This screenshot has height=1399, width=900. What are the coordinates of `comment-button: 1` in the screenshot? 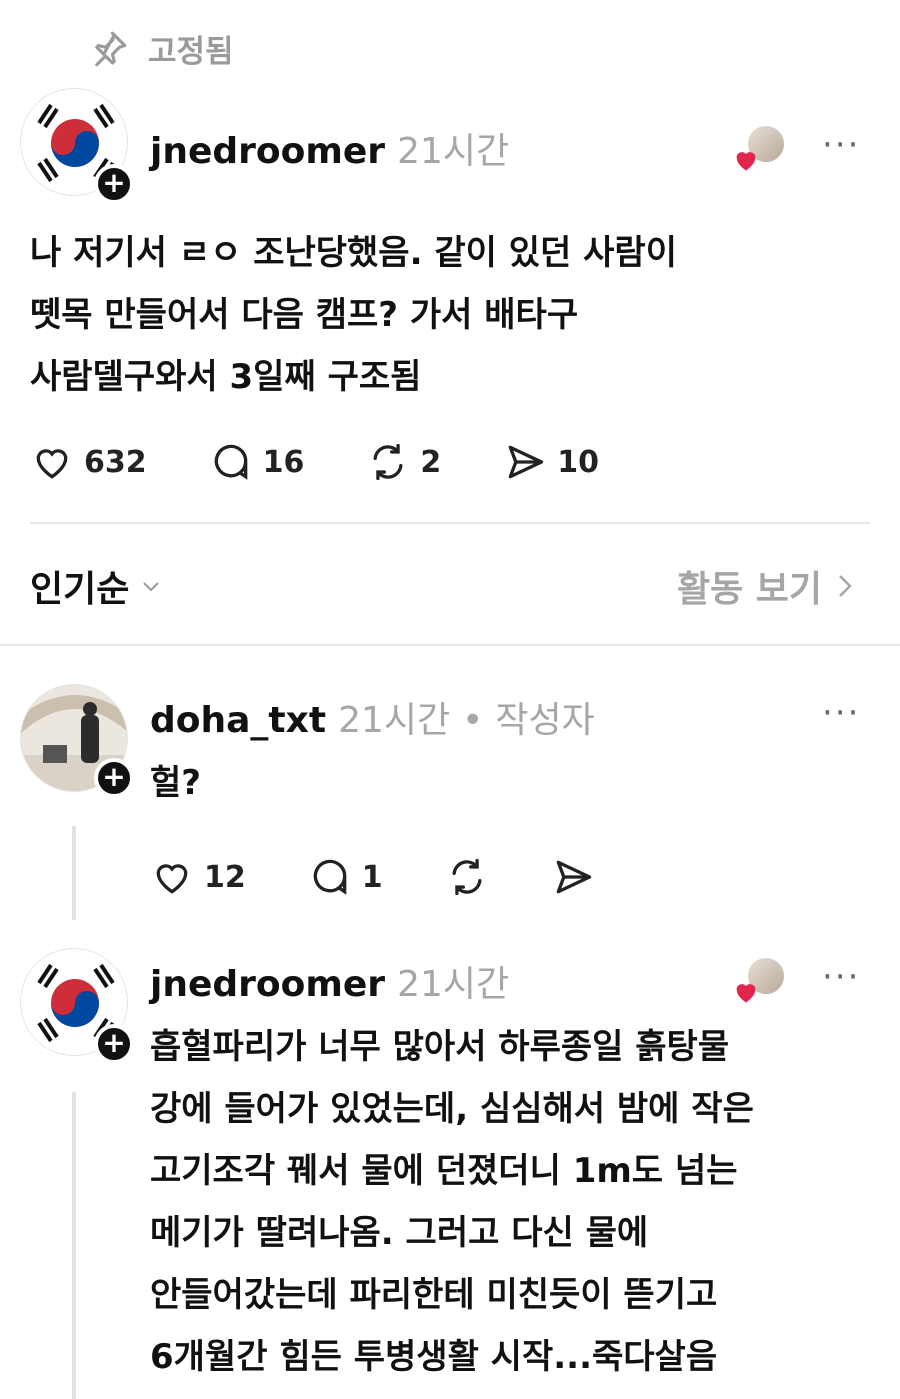 It's located at (345, 877).